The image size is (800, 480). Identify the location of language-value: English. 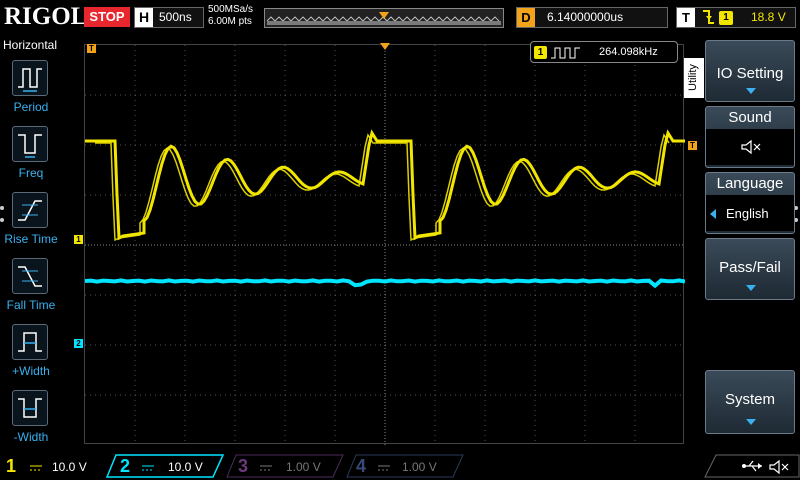
(747, 213).